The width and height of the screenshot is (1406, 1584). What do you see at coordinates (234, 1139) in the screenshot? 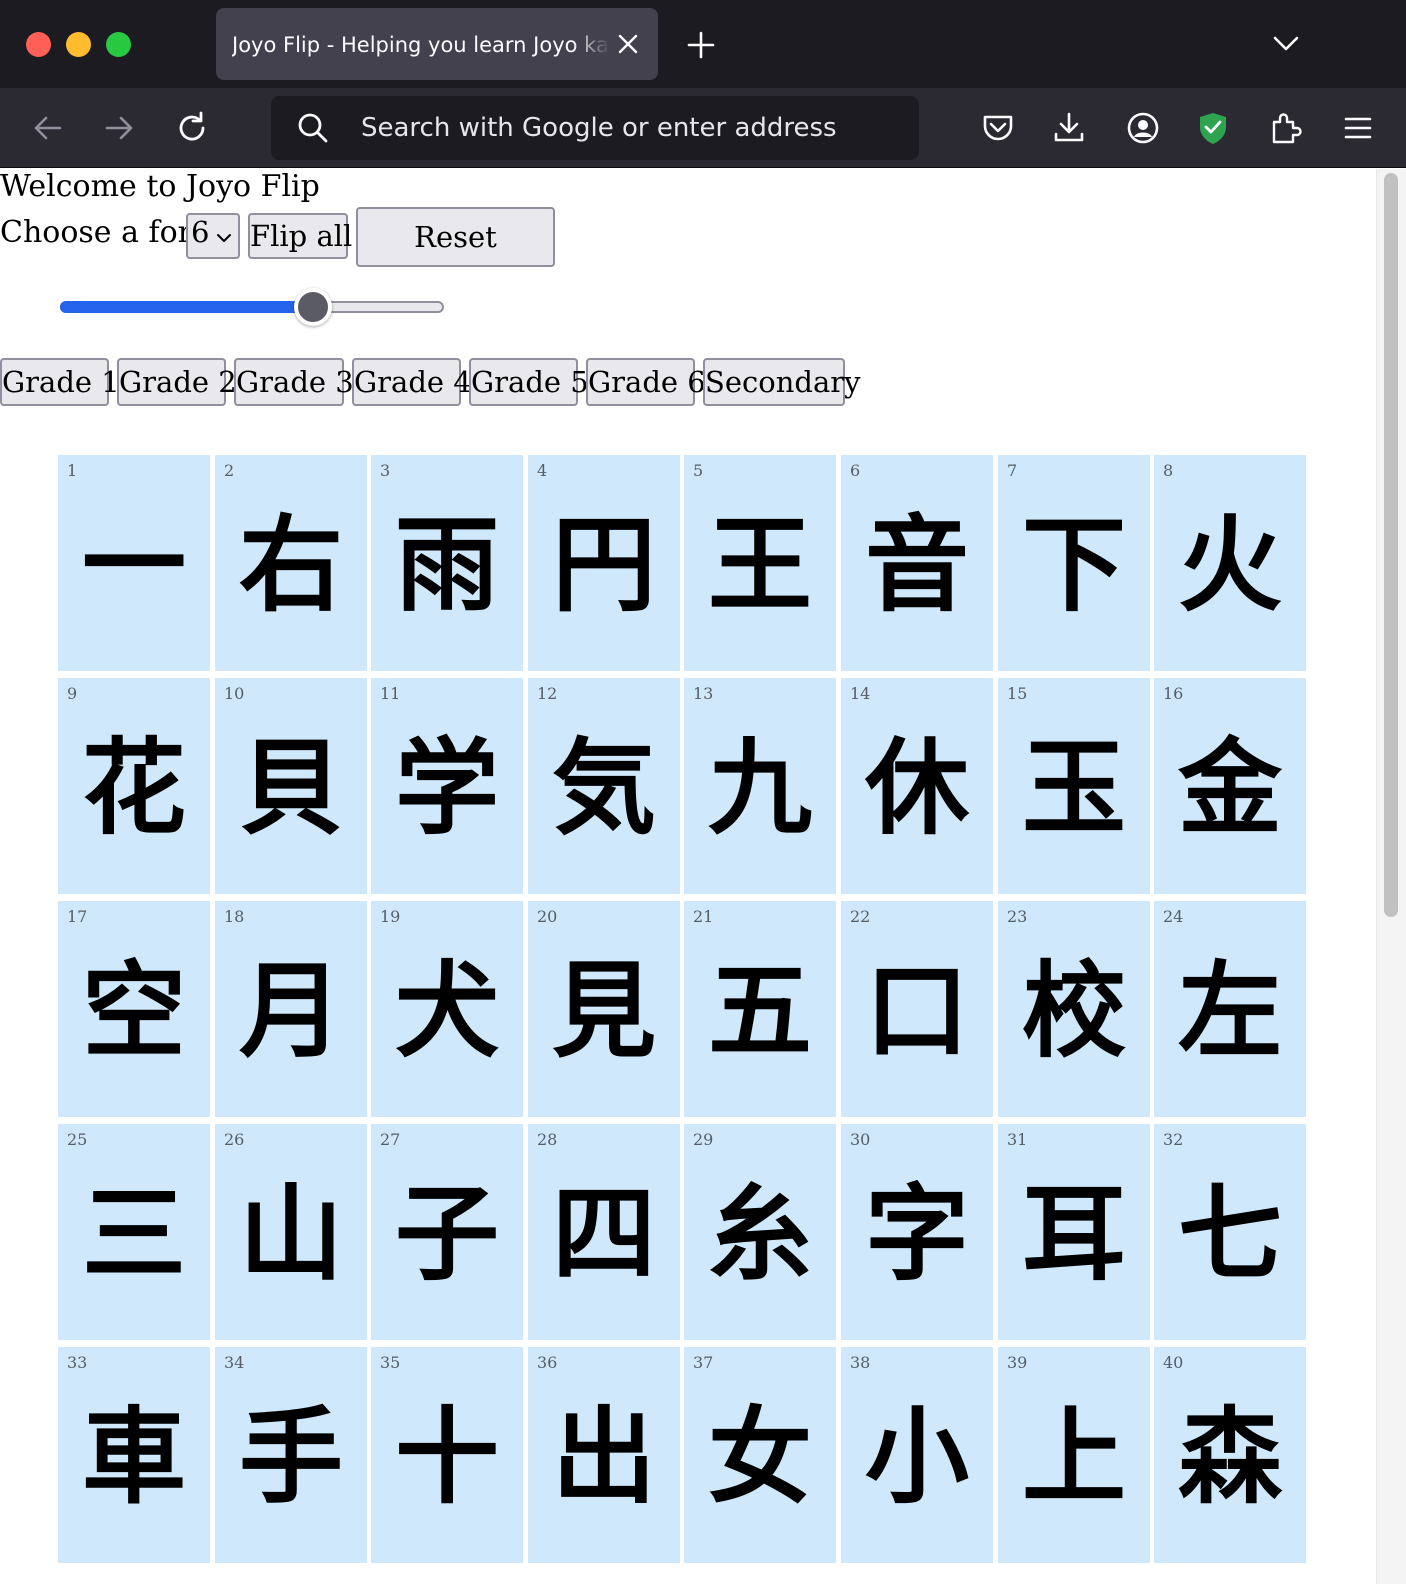
I see `card-number: 26` at bounding box center [234, 1139].